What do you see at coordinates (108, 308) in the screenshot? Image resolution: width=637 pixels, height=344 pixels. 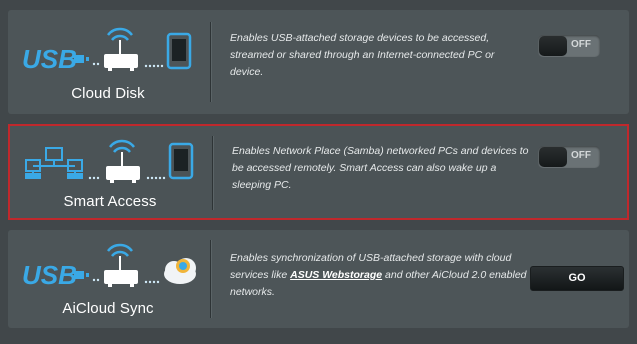 I see `aicloud-sync-title: AiCloud Sync` at bounding box center [108, 308].